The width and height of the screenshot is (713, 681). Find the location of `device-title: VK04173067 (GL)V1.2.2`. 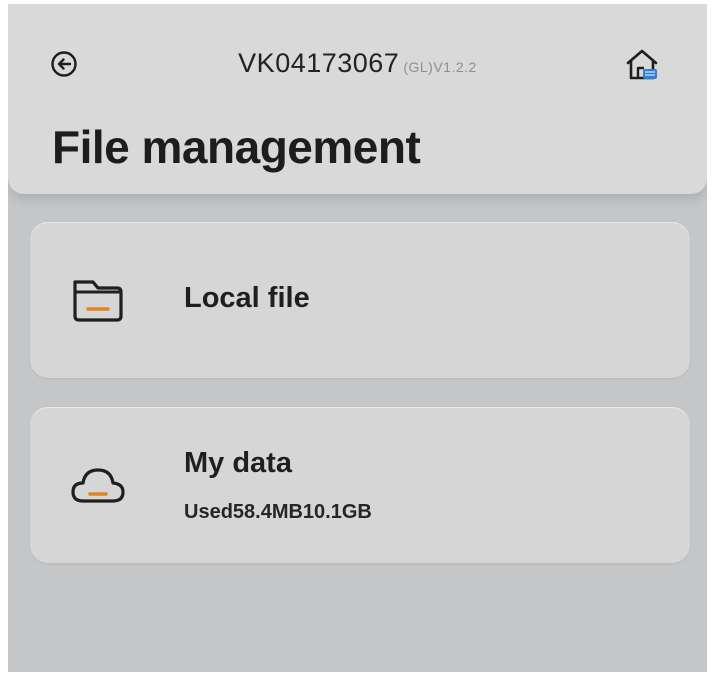

device-title: VK04173067 (GL)V1.2.2 is located at coordinates (357, 63).